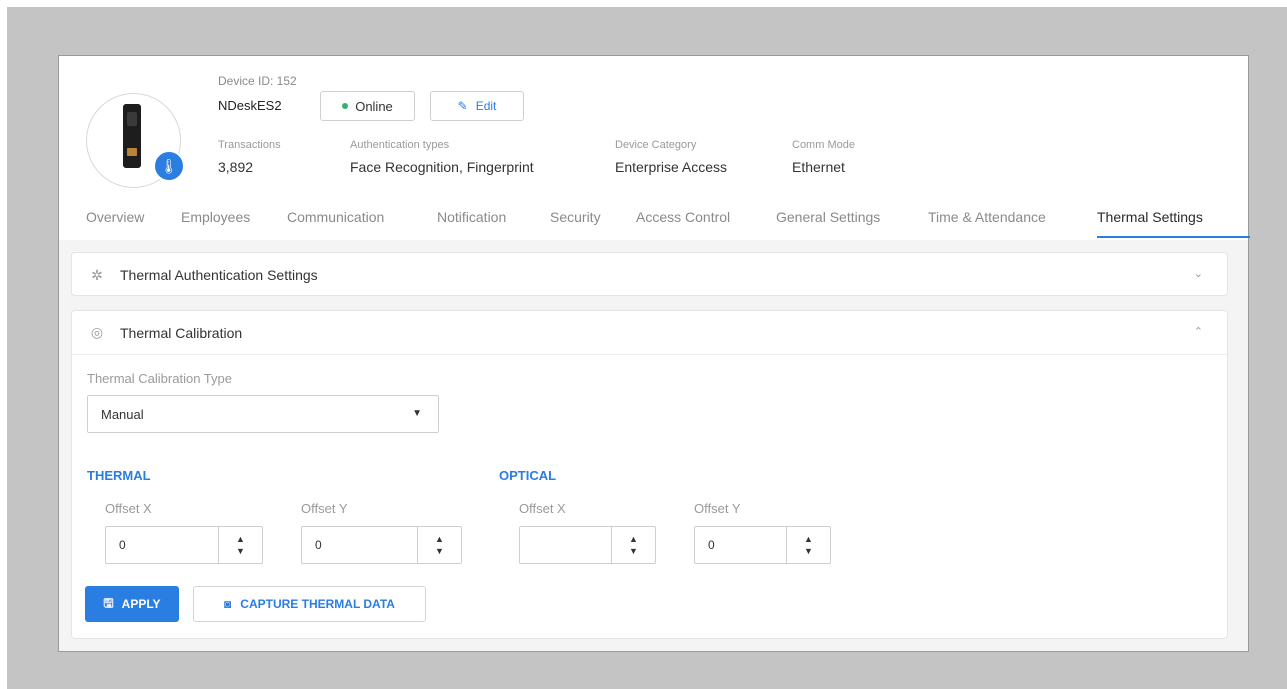 The image size is (1287, 689). Describe the element at coordinates (565, 545) in the screenshot. I see `optical-offset-x-input` at that location.